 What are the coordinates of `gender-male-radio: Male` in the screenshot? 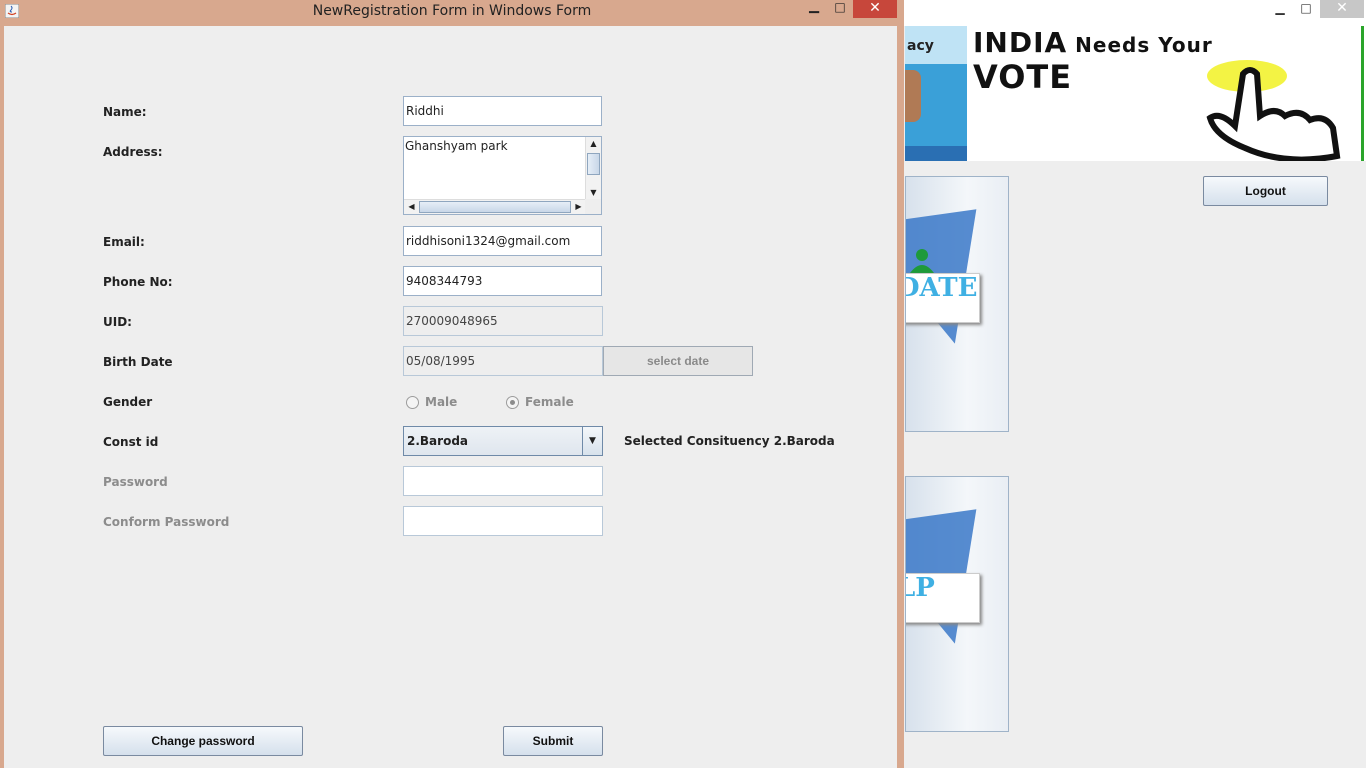 It's located at (431, 402).